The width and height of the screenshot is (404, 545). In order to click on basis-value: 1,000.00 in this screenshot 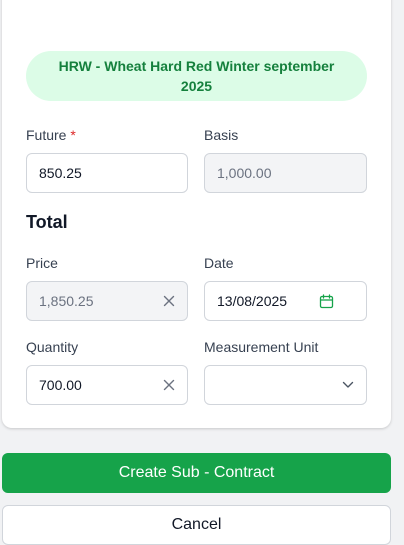, I will do `click(244, 173)`.